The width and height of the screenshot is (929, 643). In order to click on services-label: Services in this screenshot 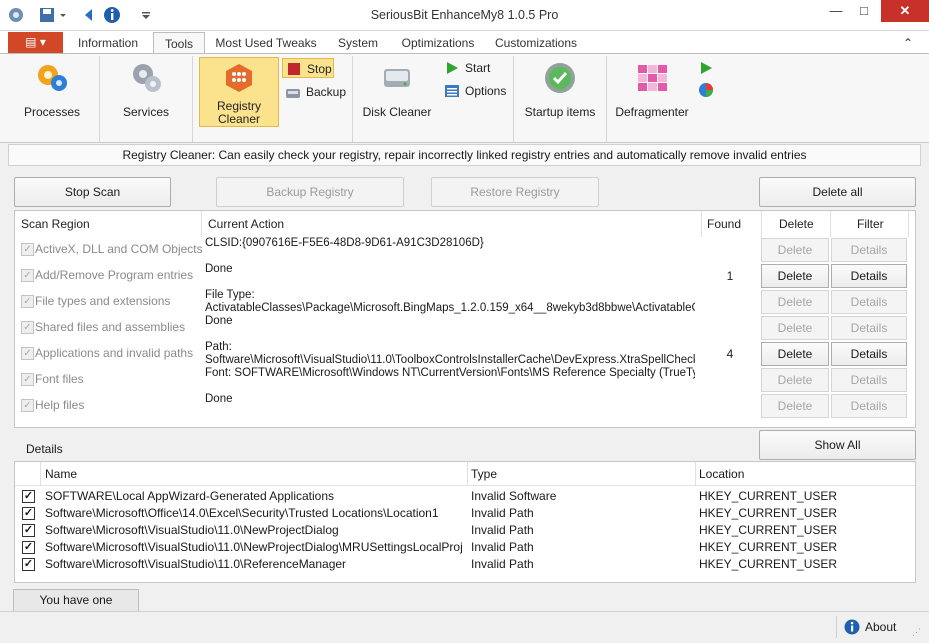, I will do `click(145, 112)`.